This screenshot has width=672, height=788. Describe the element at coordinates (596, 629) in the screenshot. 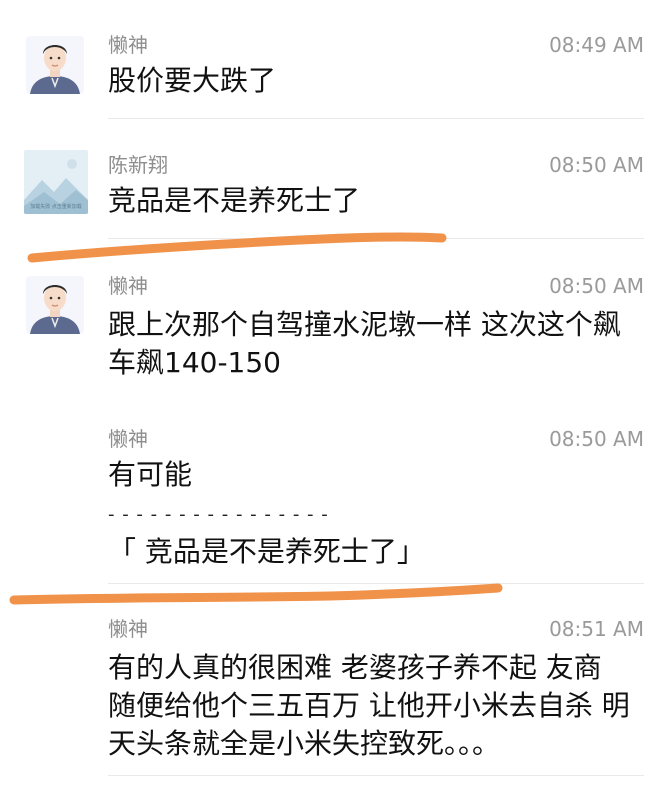

I see `message-time: 08:51 AM` at that location.